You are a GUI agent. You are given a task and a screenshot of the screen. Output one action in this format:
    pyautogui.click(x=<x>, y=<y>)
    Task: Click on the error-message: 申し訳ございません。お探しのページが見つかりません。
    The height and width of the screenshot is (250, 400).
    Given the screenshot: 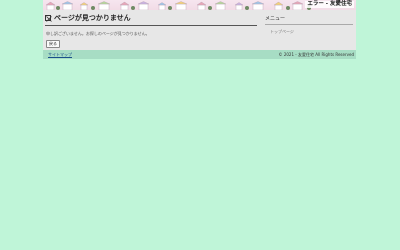 What is the action you would take?
    pyautogui.click(x=98, y=33)
    